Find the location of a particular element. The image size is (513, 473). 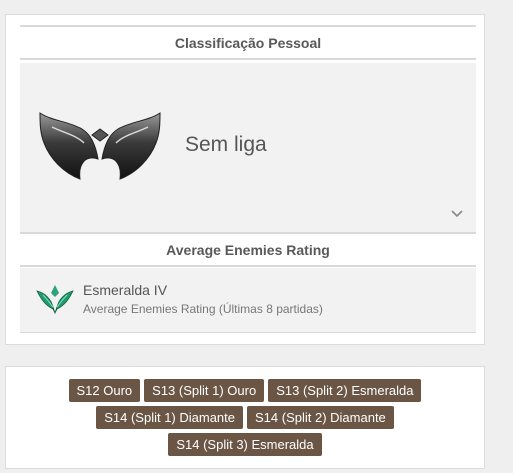

average-rank-label: Esmeralda IV is located at coordinates (125, 290).